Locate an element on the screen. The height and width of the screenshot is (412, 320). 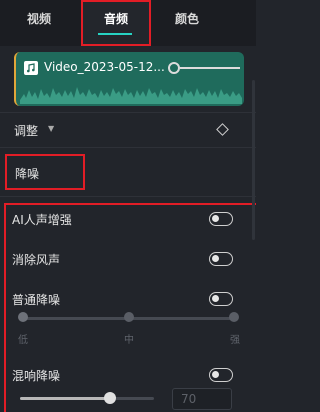
option-wind-removal-label: 消除风声 is located at coordinates (36, 260).